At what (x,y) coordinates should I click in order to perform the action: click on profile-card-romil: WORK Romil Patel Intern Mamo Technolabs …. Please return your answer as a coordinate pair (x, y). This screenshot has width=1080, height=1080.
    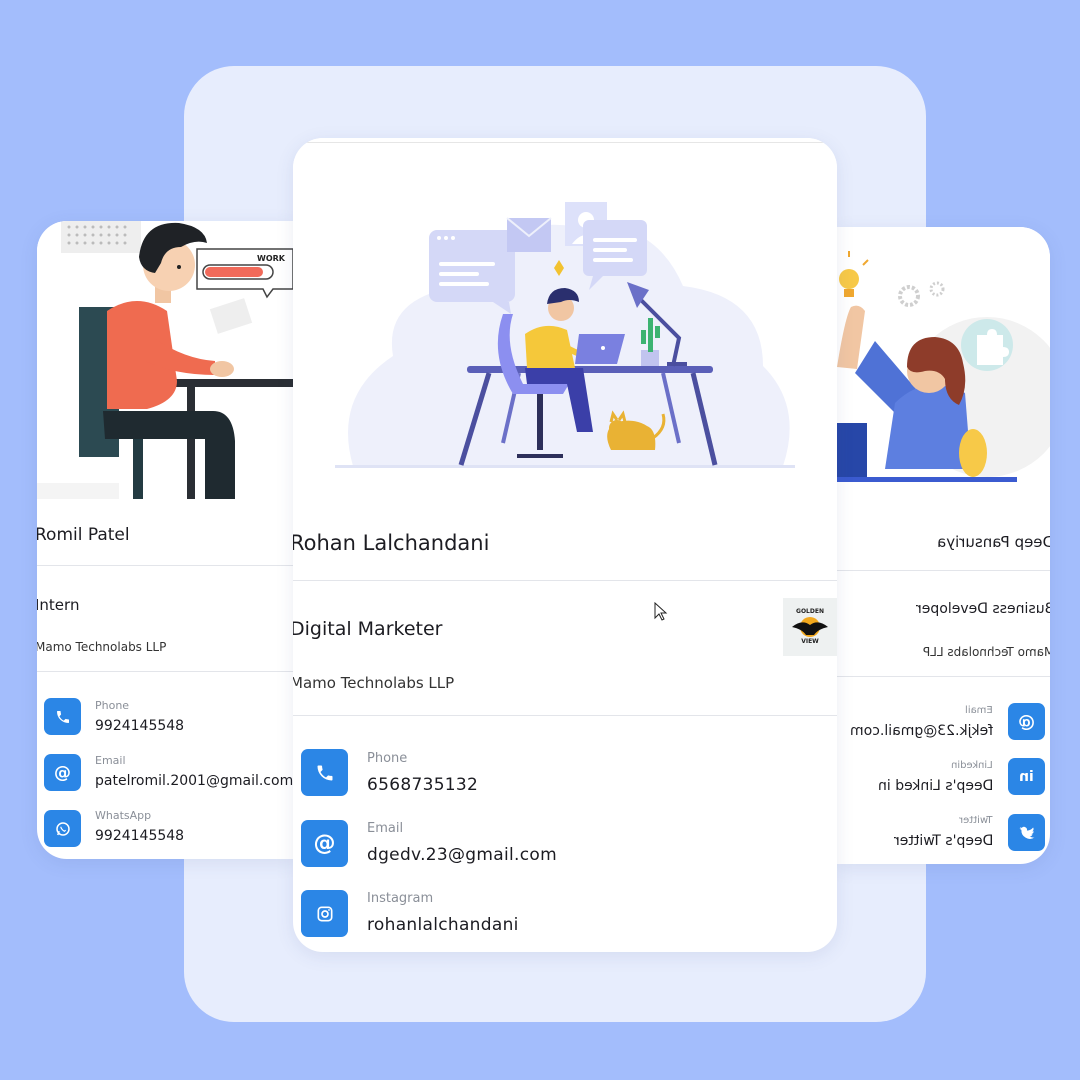
    Looking at the image, I should click on (166, 540).